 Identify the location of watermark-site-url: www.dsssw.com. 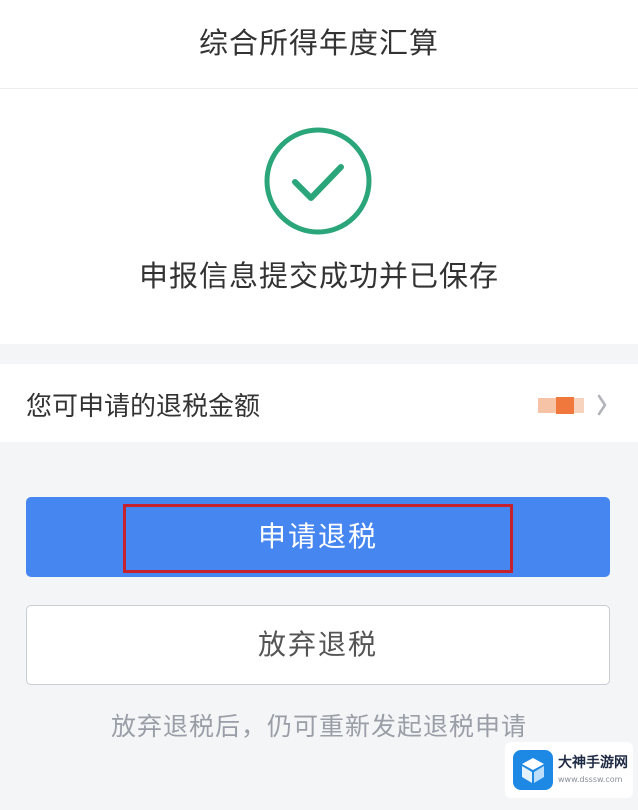
(590, 779).